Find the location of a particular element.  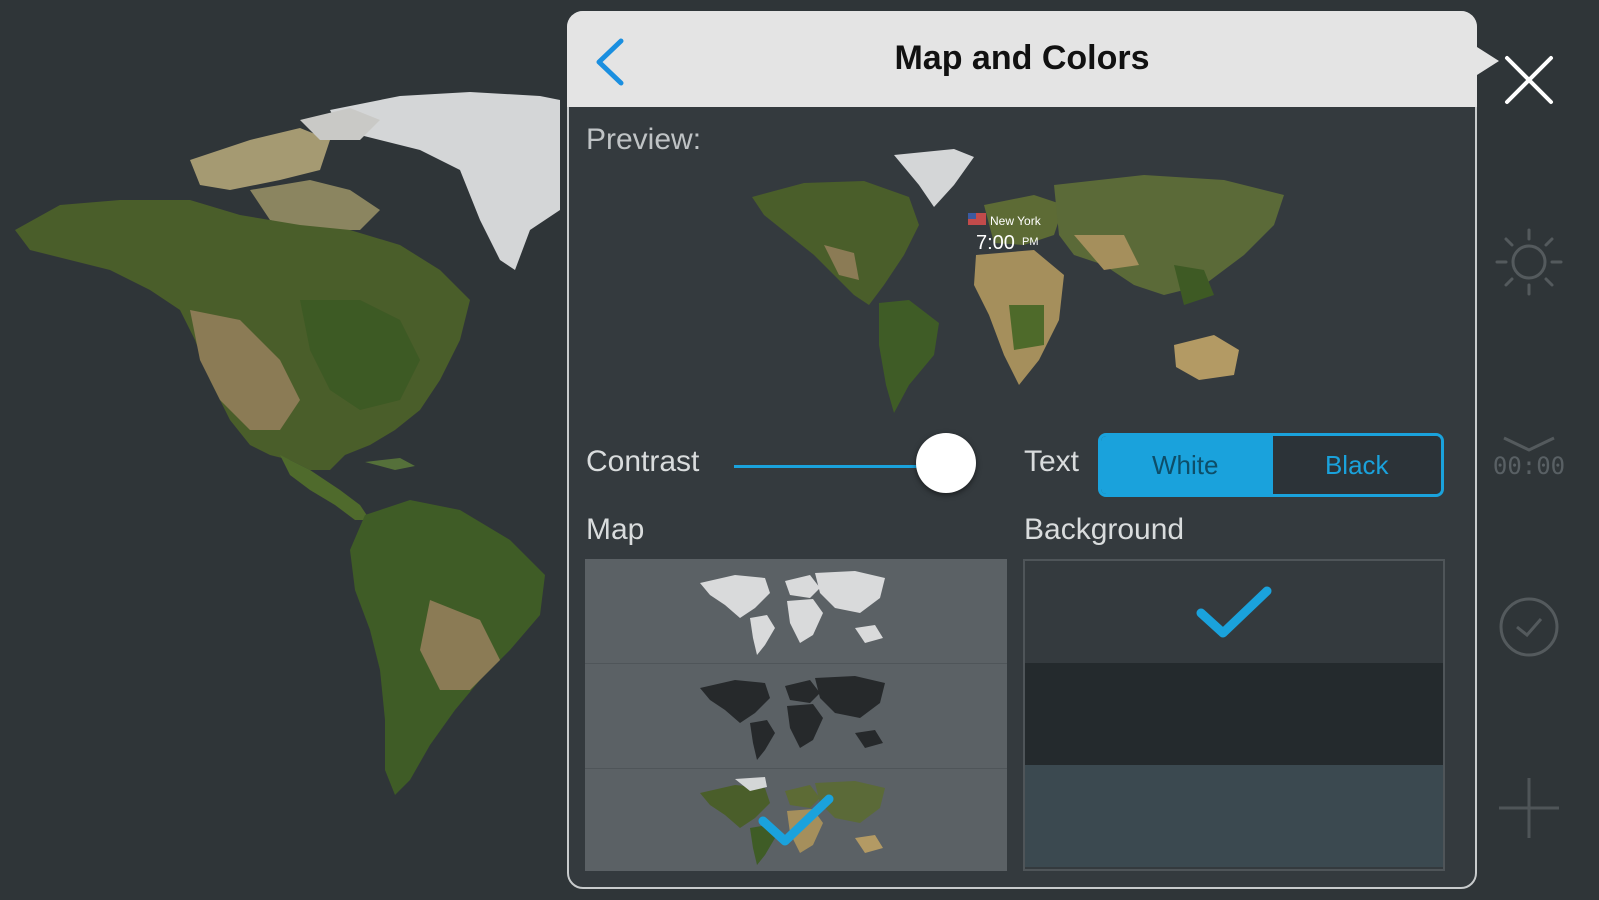

panel-title: Map and Colors is located at coordinates (1022, 58).